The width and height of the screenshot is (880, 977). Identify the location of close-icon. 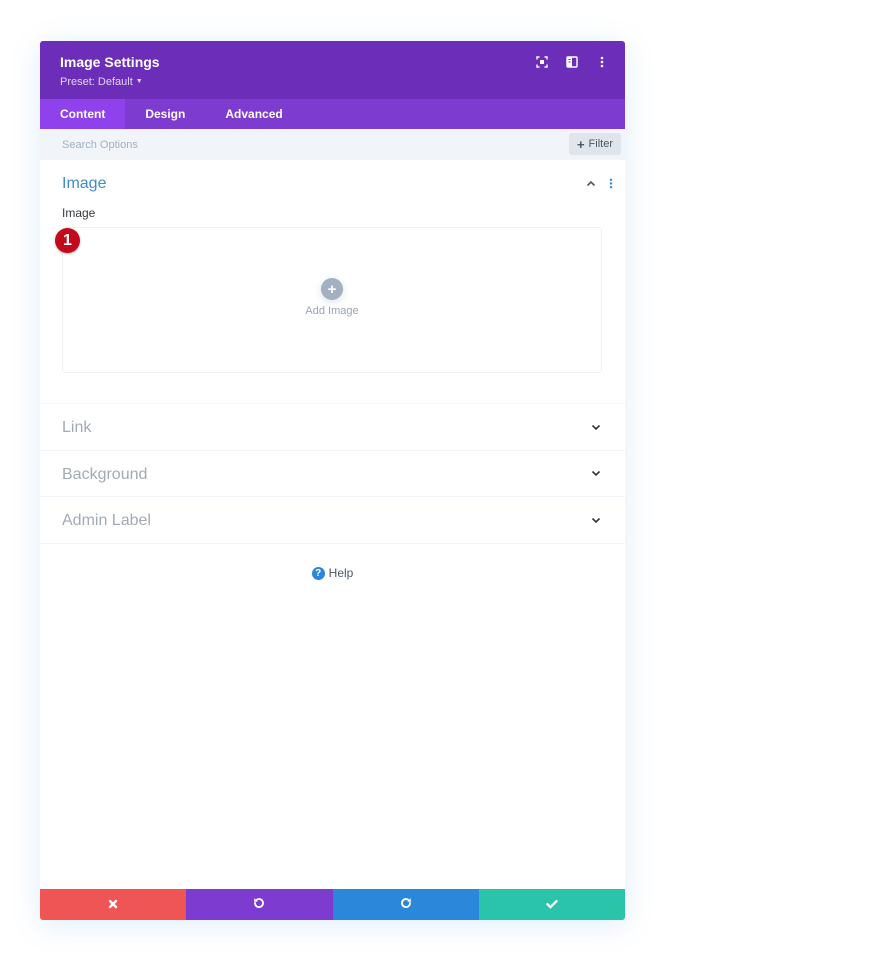
(113, 905).